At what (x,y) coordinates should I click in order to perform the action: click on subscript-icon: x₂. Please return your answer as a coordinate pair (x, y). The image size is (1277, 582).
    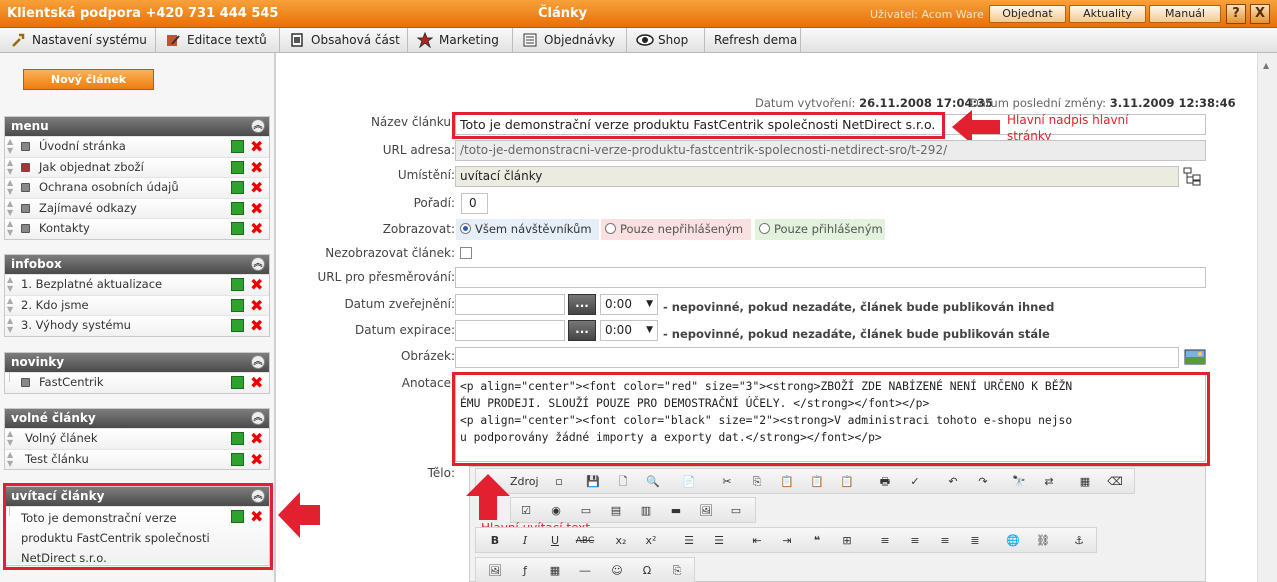
    Looking at the image, I should click on (621, 541).